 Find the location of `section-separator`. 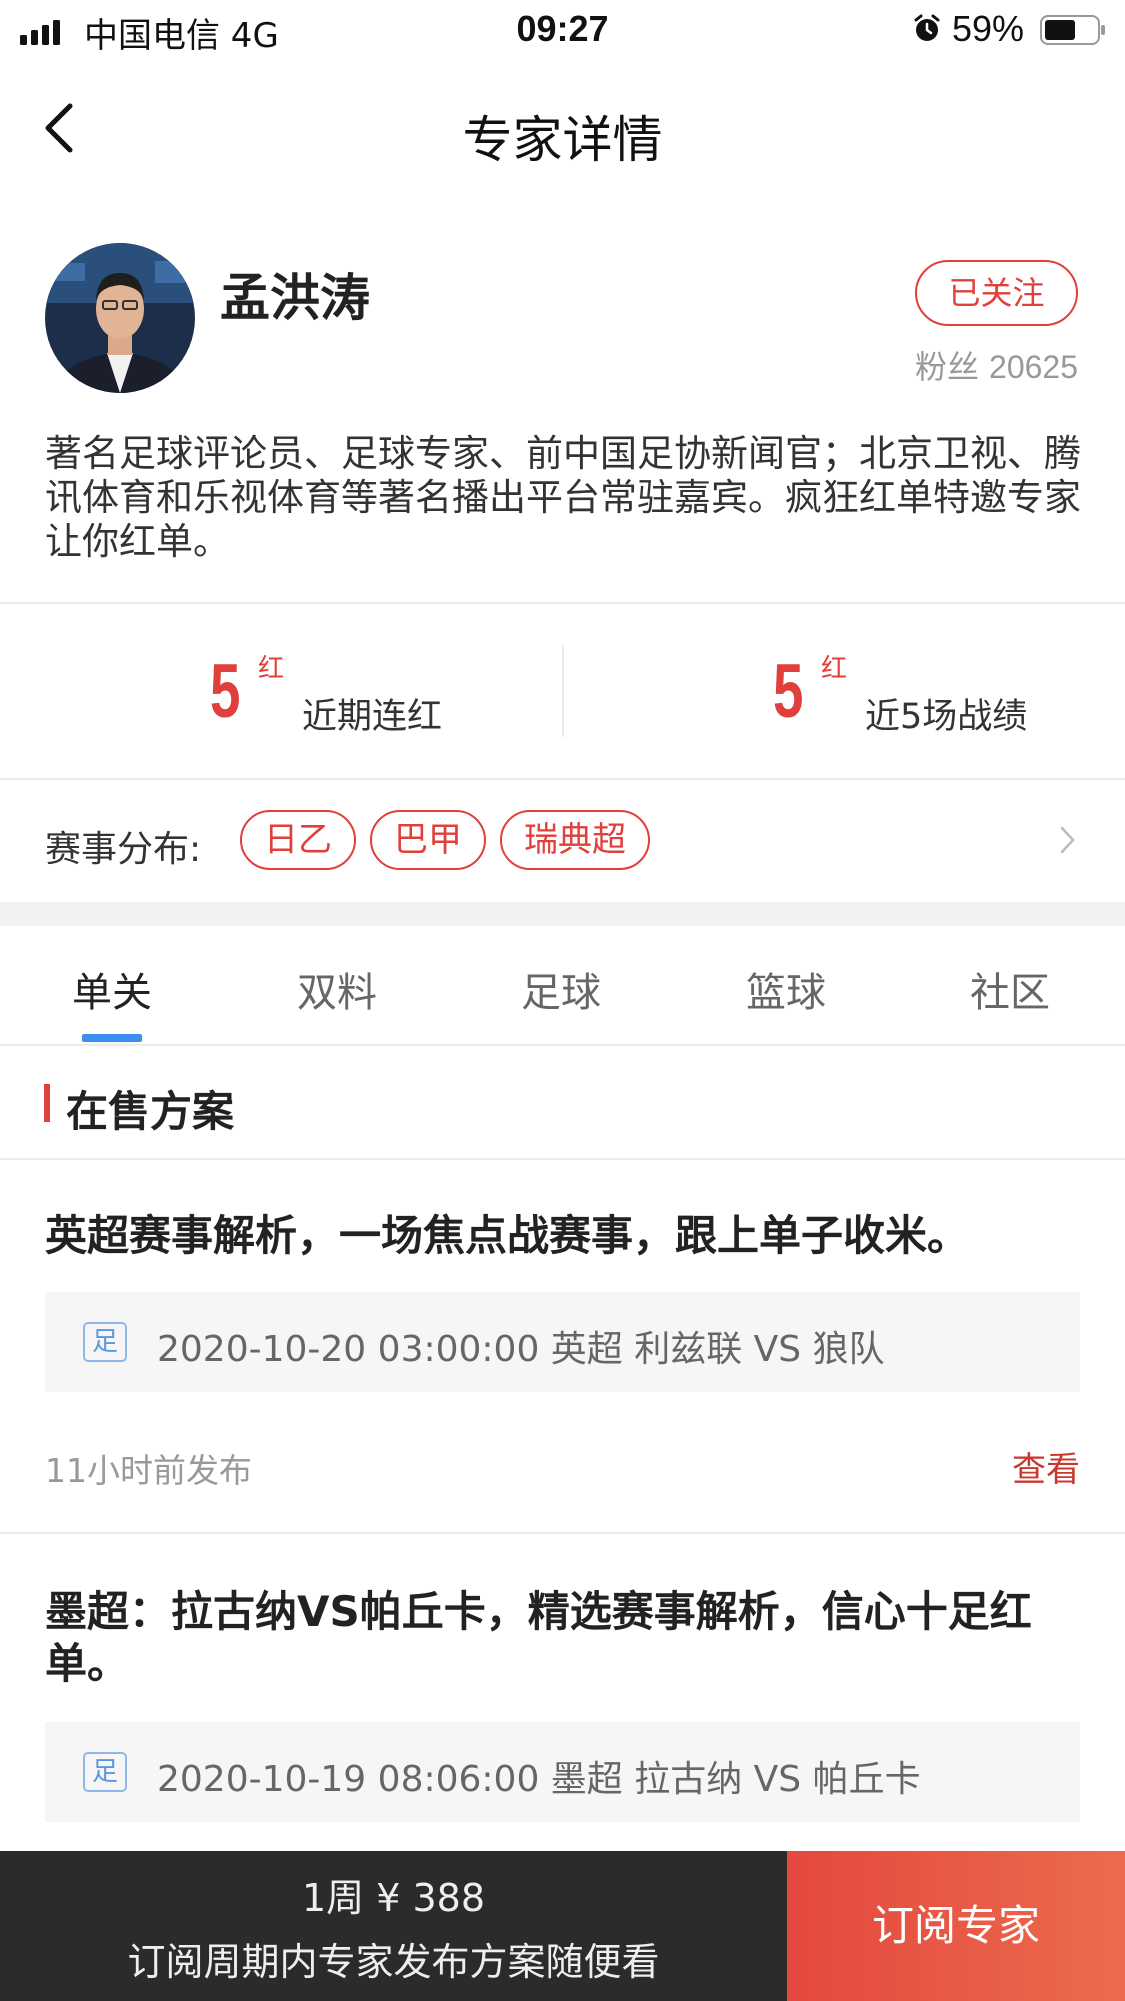

section-separator is located at coordinates (562, 914).